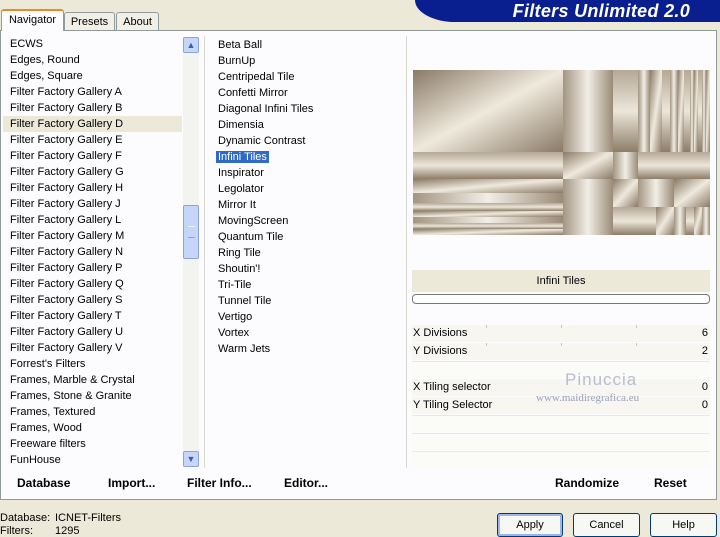 This screenshot has width=720, height=537. I want to click on filter-item-label: Mirror It, so click(237, 205).